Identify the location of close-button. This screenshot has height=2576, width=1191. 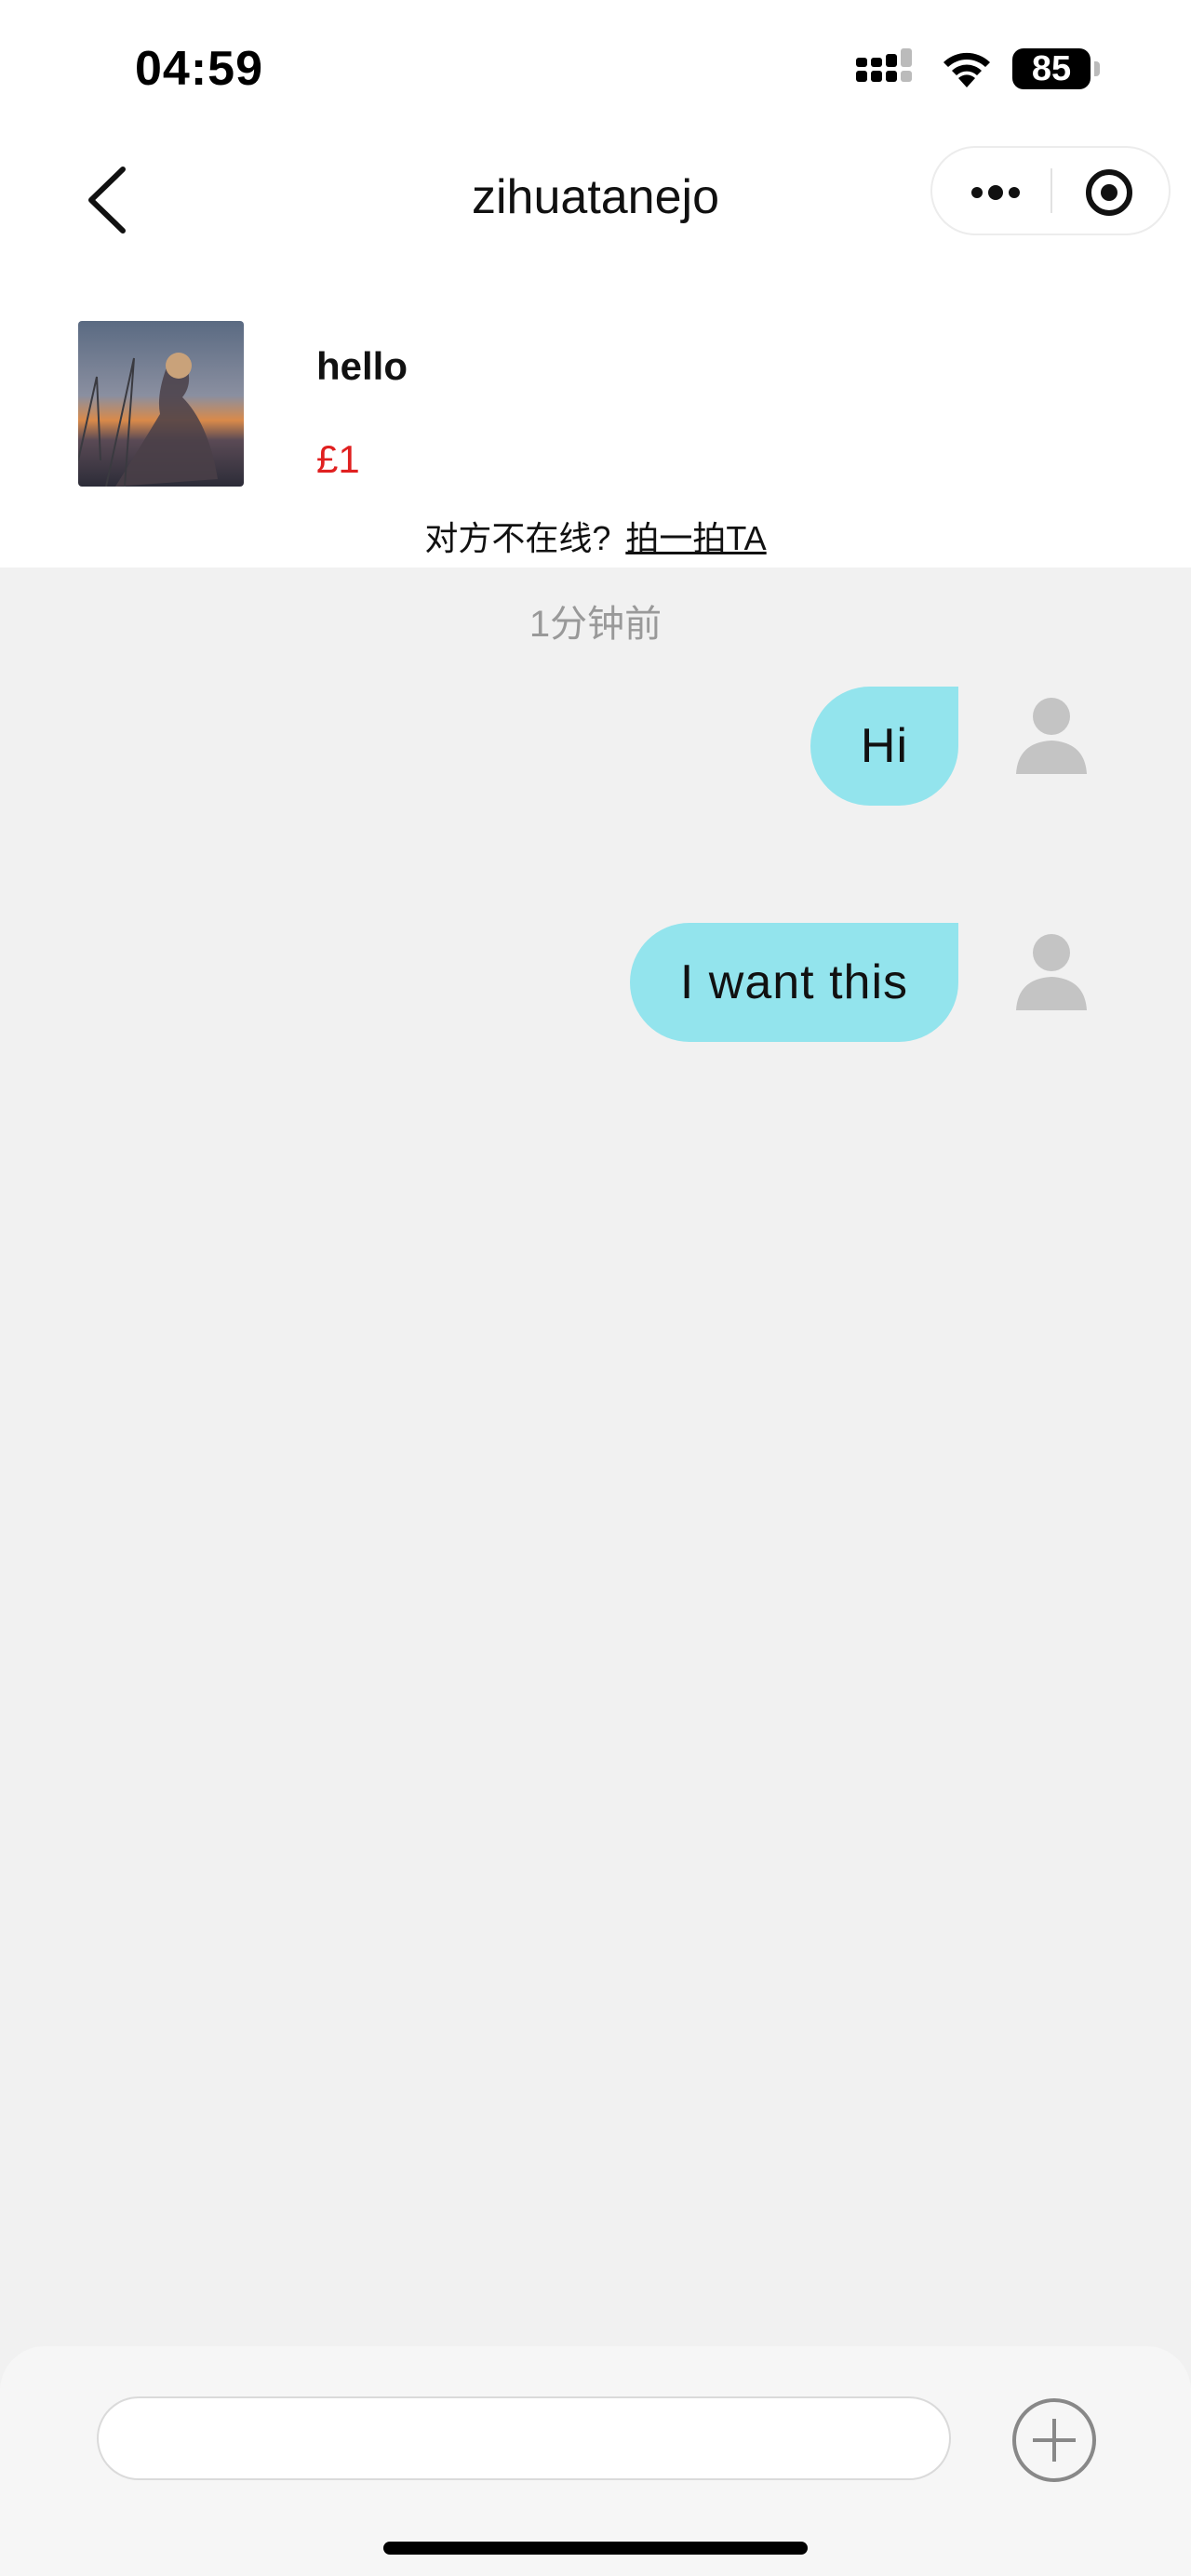
(1107, 190).